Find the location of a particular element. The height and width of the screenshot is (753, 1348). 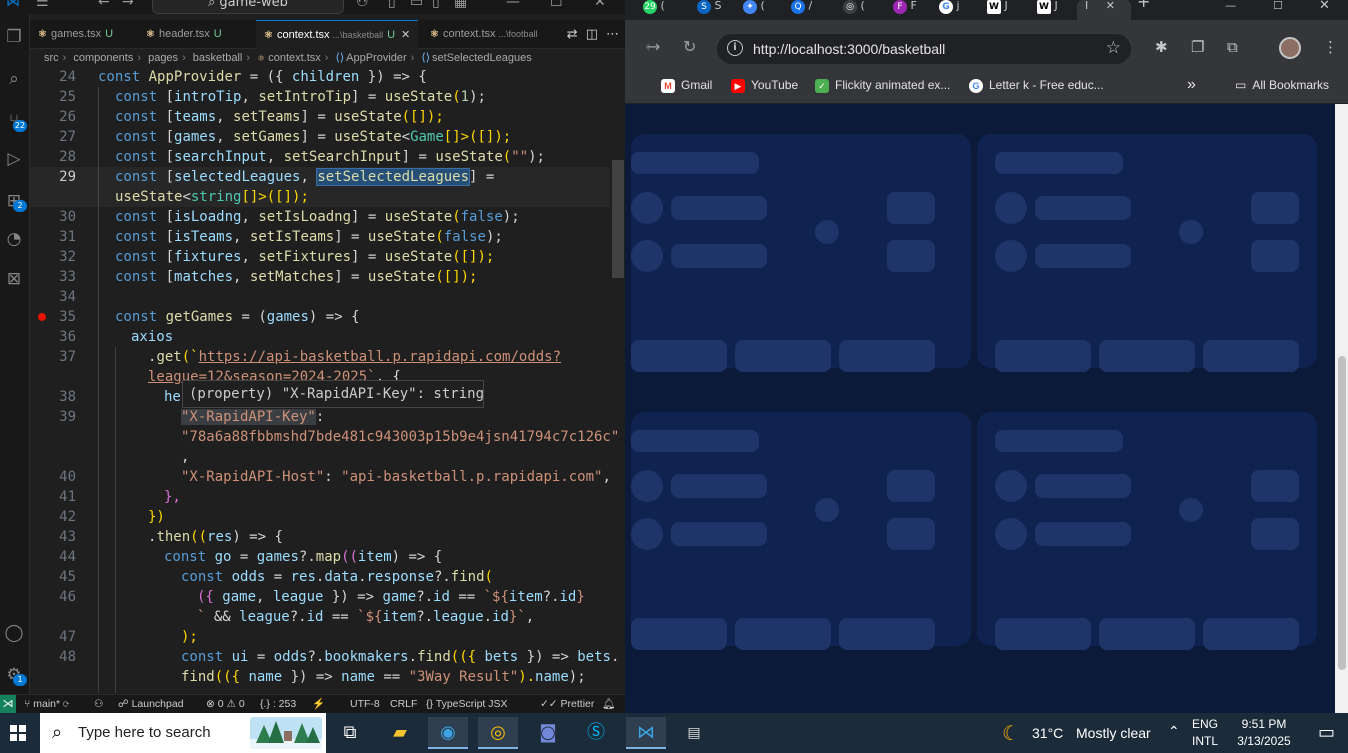

skype-icon: Ⓢ is located at coordinates (596, 733).